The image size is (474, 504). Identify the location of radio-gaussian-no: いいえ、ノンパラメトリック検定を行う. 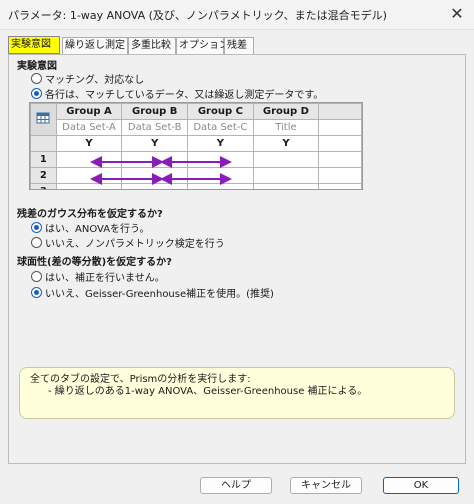
(128, 242).